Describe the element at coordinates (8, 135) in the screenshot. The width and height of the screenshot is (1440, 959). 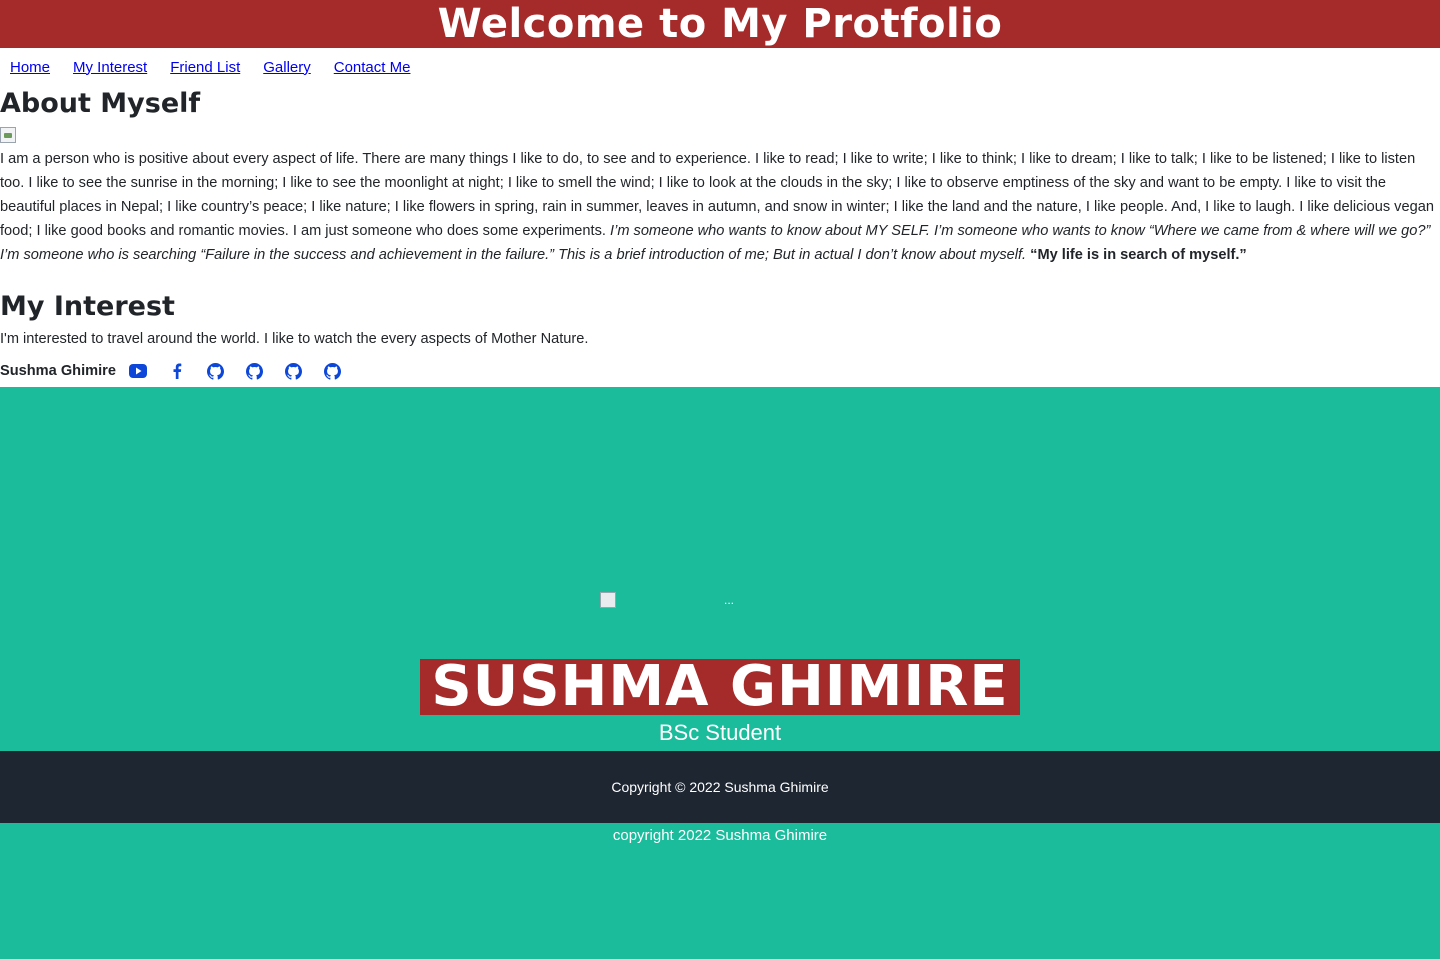
I see `profile-image-broken-icon` at that location.